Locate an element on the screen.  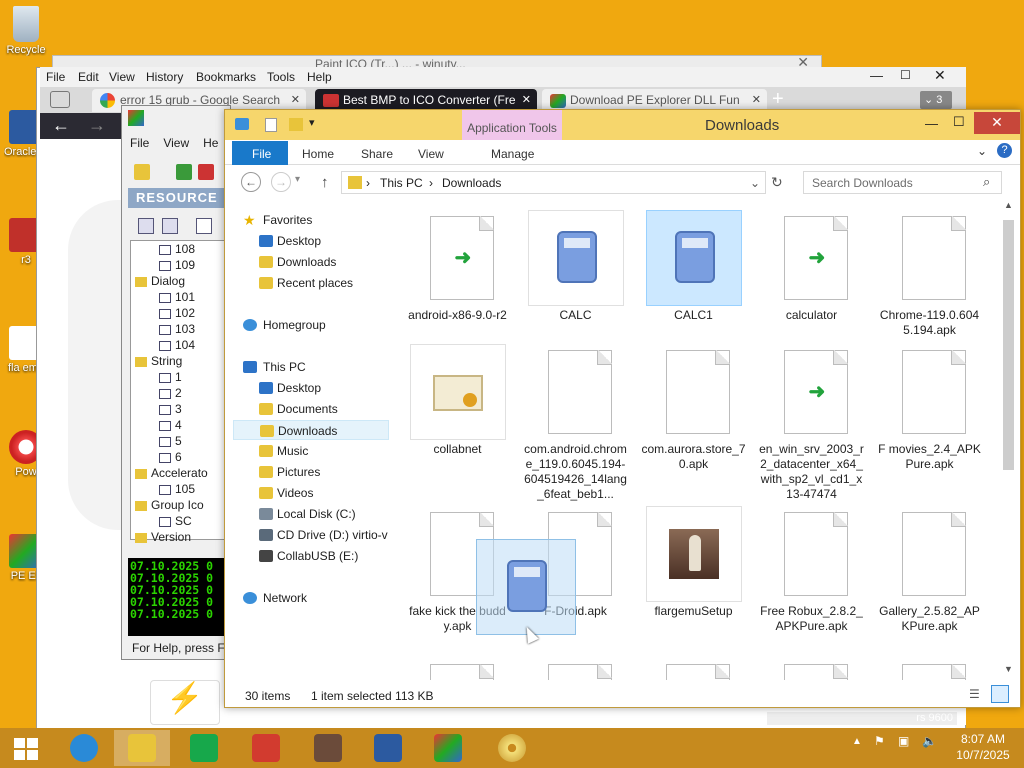
rh-menu-view: View is located at coordinates (176, 143).